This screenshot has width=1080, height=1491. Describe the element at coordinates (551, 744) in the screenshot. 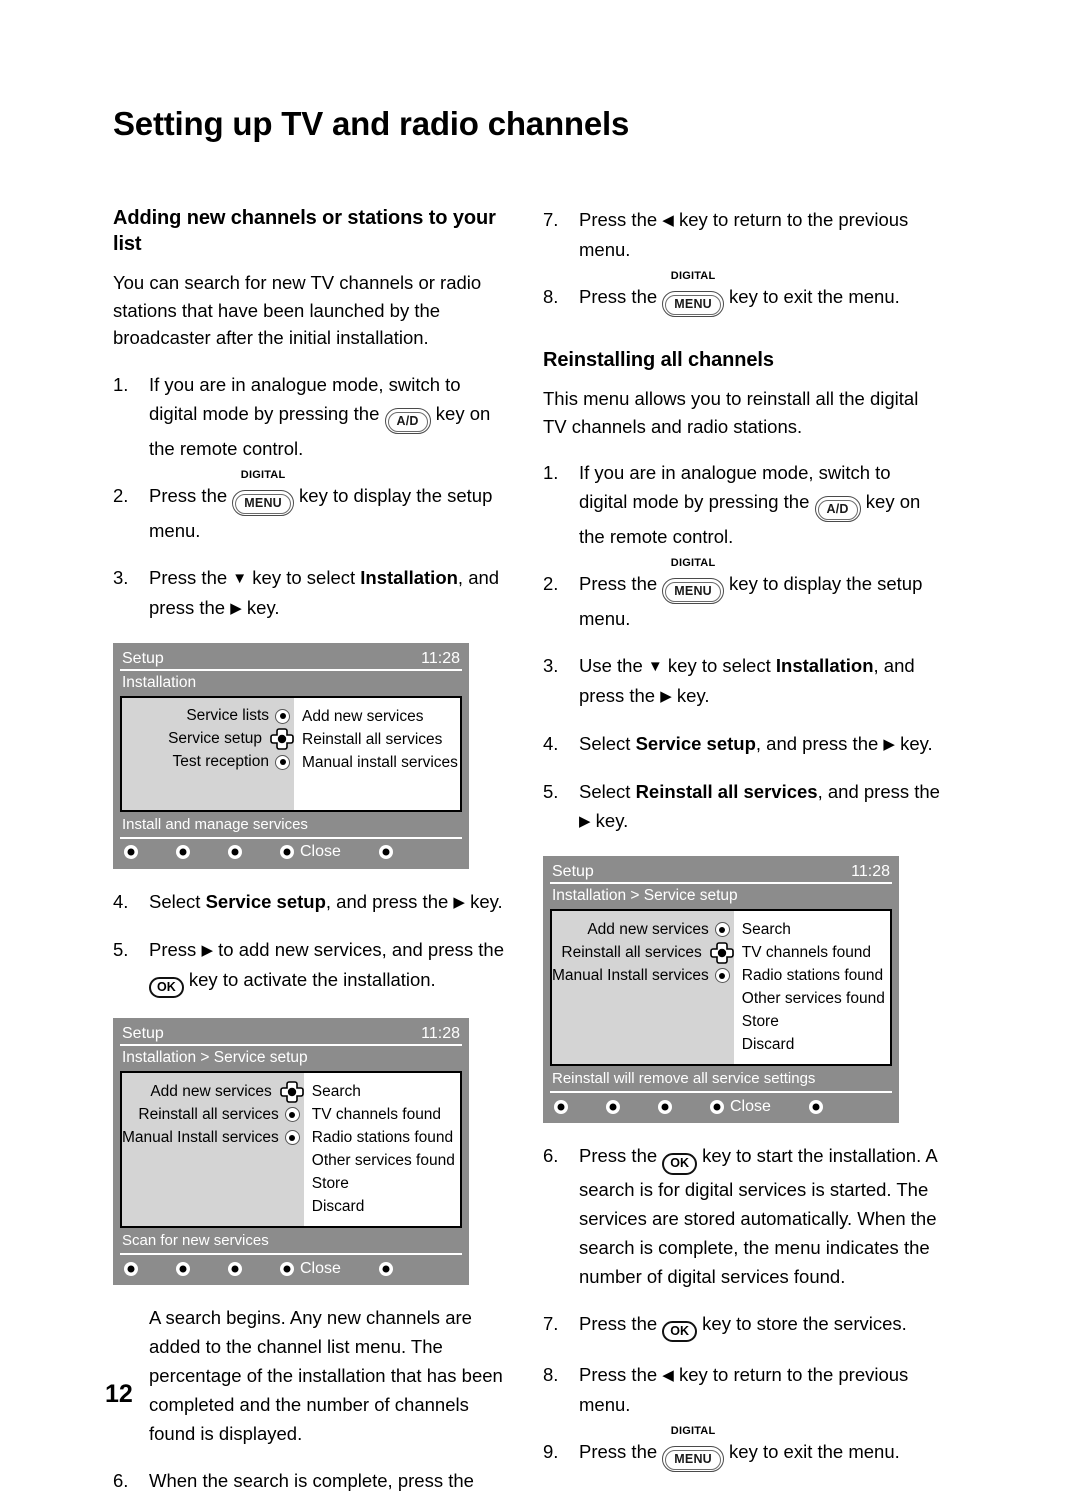

I see `step-number: 4.` at that location.